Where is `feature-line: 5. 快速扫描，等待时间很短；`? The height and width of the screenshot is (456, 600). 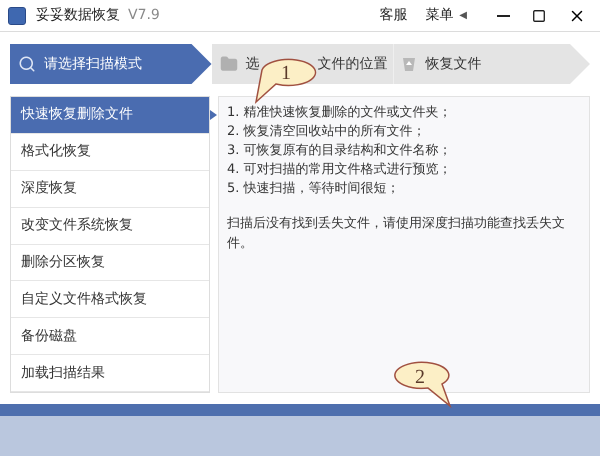 feature-line: 5. 快速扫描，等待时间很短； is located at coordinates (314, 189).